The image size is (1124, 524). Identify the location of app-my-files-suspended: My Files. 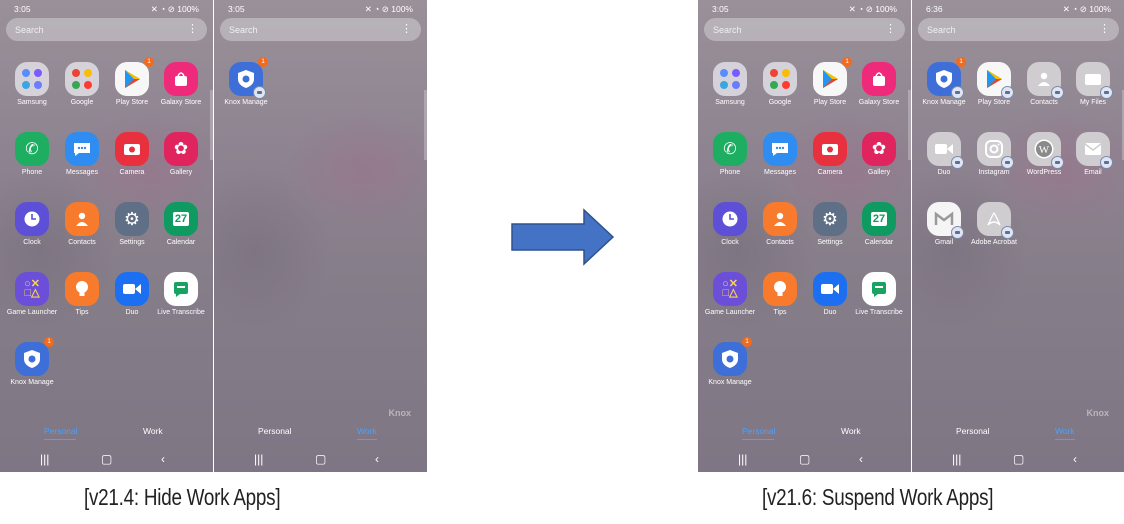
(1093, 84).